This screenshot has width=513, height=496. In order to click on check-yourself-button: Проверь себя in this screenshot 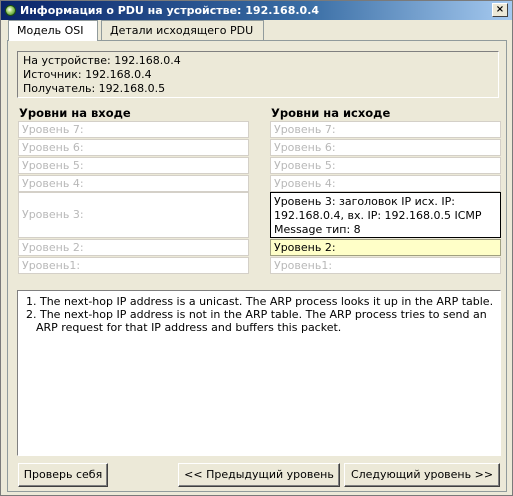, I will do `click(63, 475)`.